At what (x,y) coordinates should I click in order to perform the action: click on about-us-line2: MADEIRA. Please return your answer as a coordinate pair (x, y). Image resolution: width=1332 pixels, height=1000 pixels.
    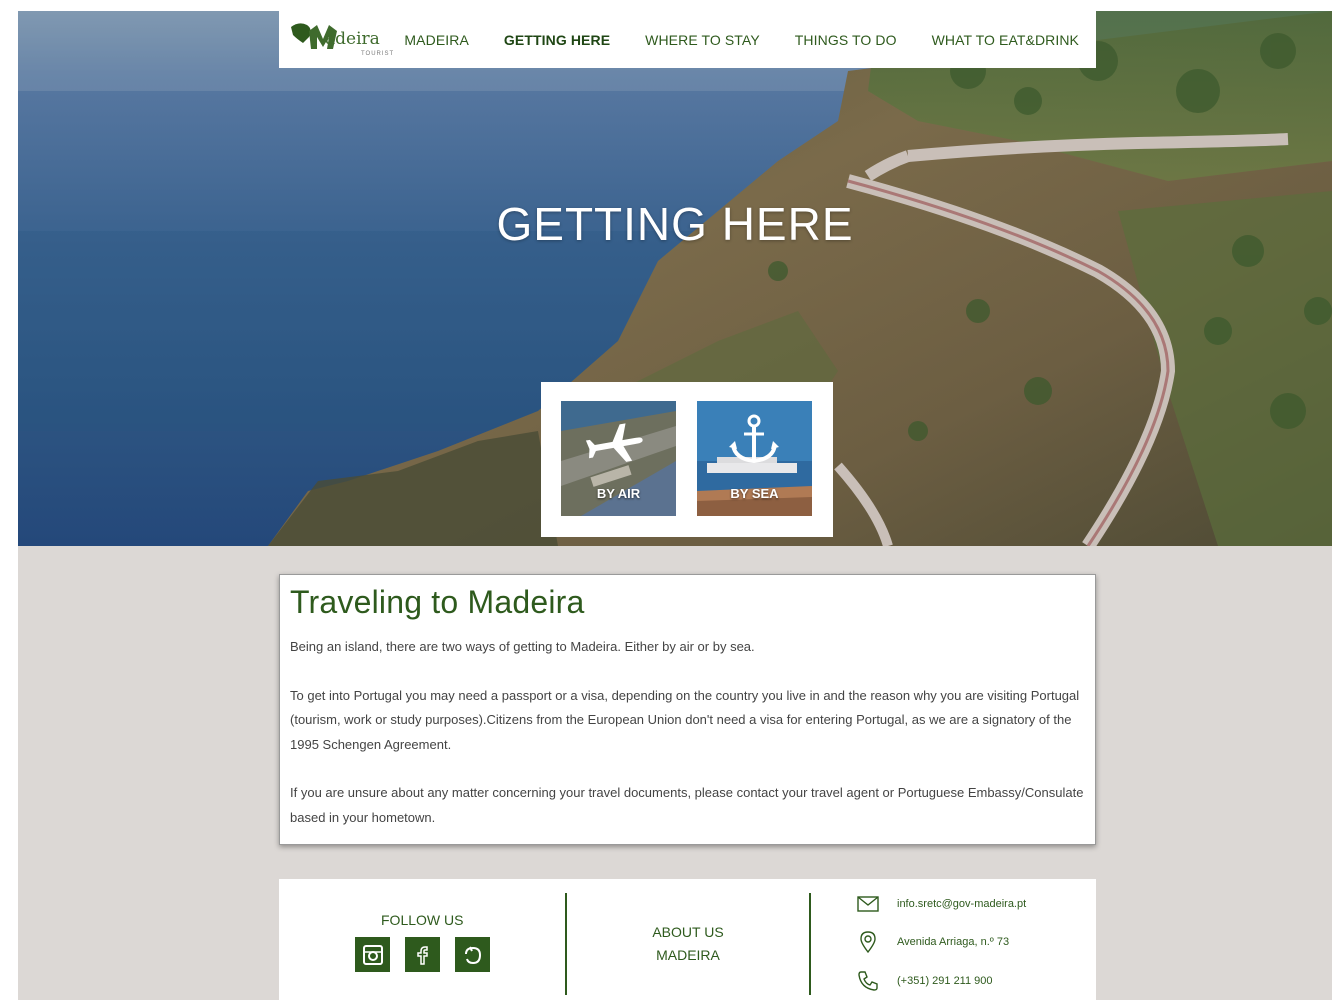
    Looking at the image, I should click on (688, 955).